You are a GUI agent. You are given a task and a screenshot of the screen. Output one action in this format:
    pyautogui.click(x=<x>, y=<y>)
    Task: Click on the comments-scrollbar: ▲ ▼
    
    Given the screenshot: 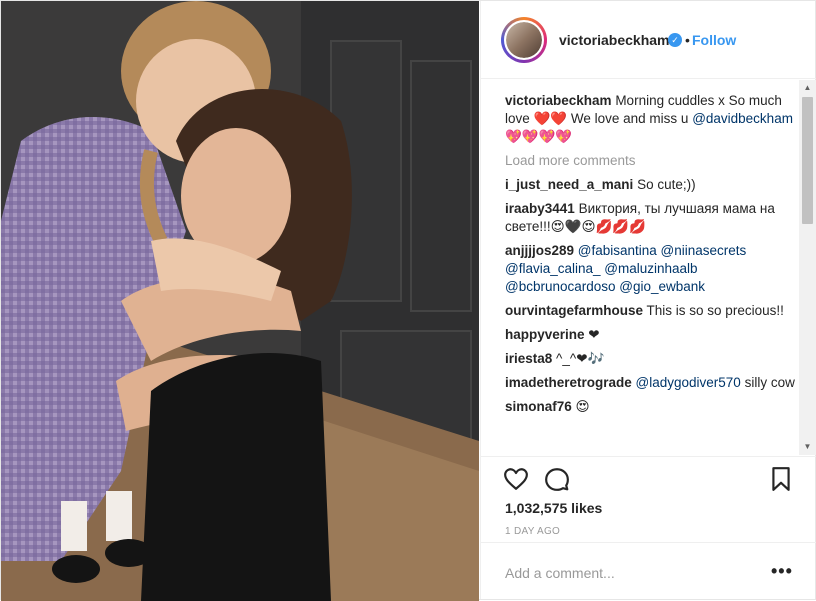 What is the action you would take?
    pyautogui.click(x=807, y=267)
    